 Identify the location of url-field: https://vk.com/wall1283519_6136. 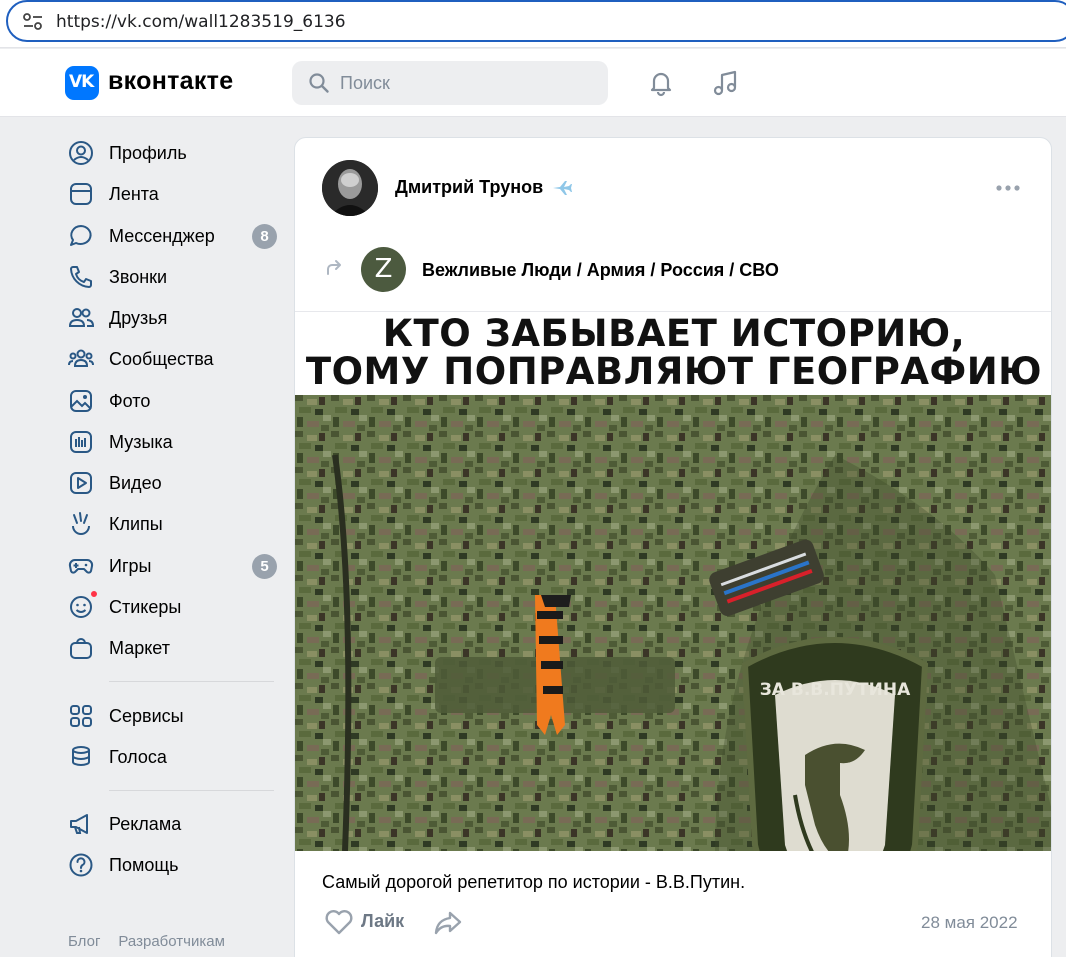
(536, 21).